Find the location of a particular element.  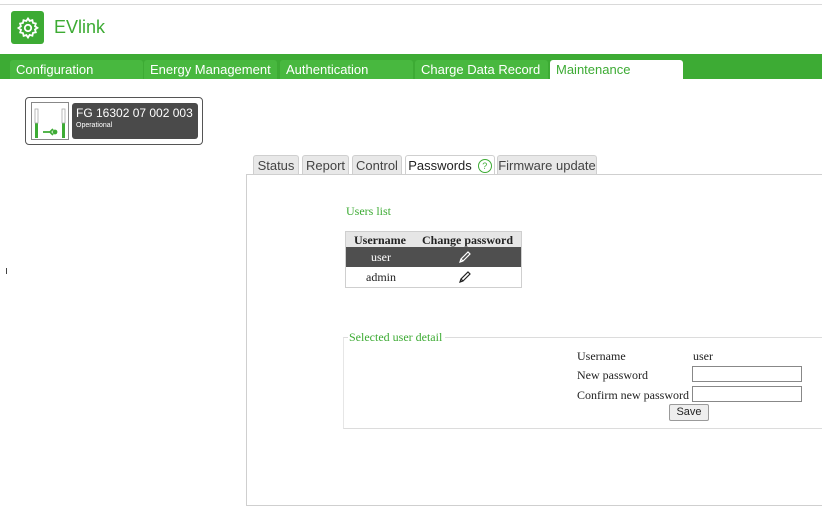

username-value: user is located at coordinates (703, 356).